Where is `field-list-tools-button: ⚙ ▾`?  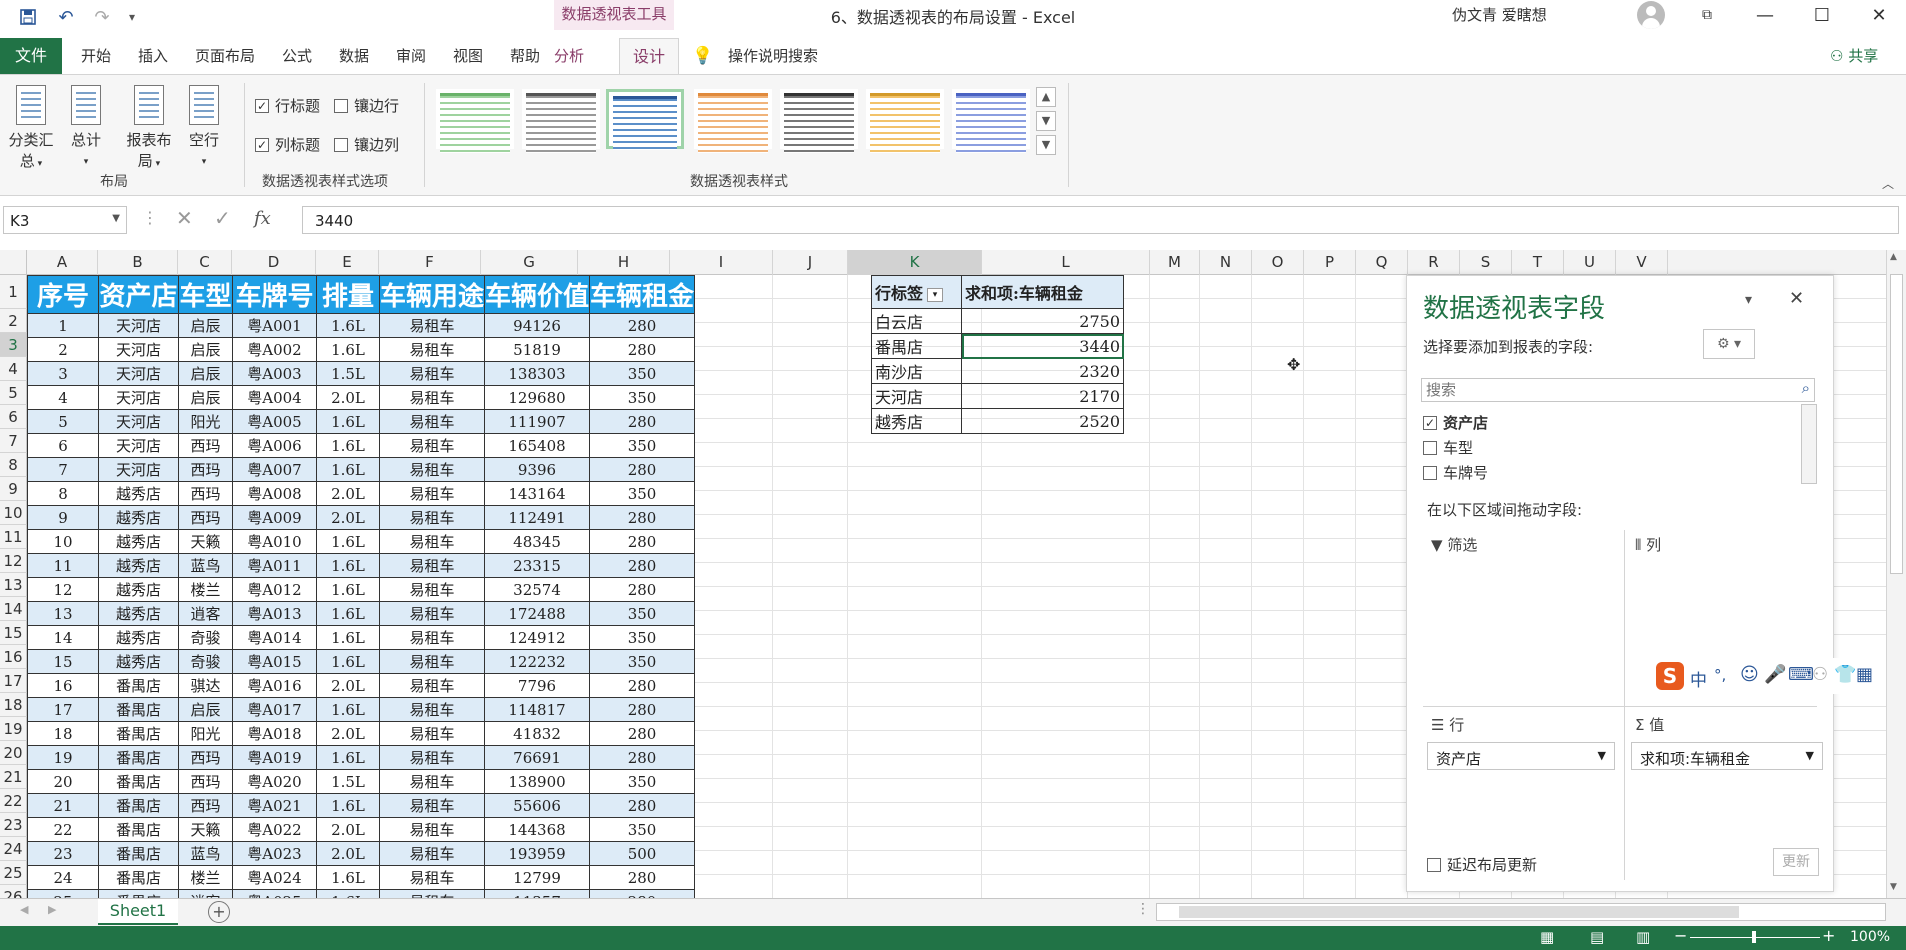
field-list-tools-button: ⚙ ▾ is located at coordinates (1729, 344).